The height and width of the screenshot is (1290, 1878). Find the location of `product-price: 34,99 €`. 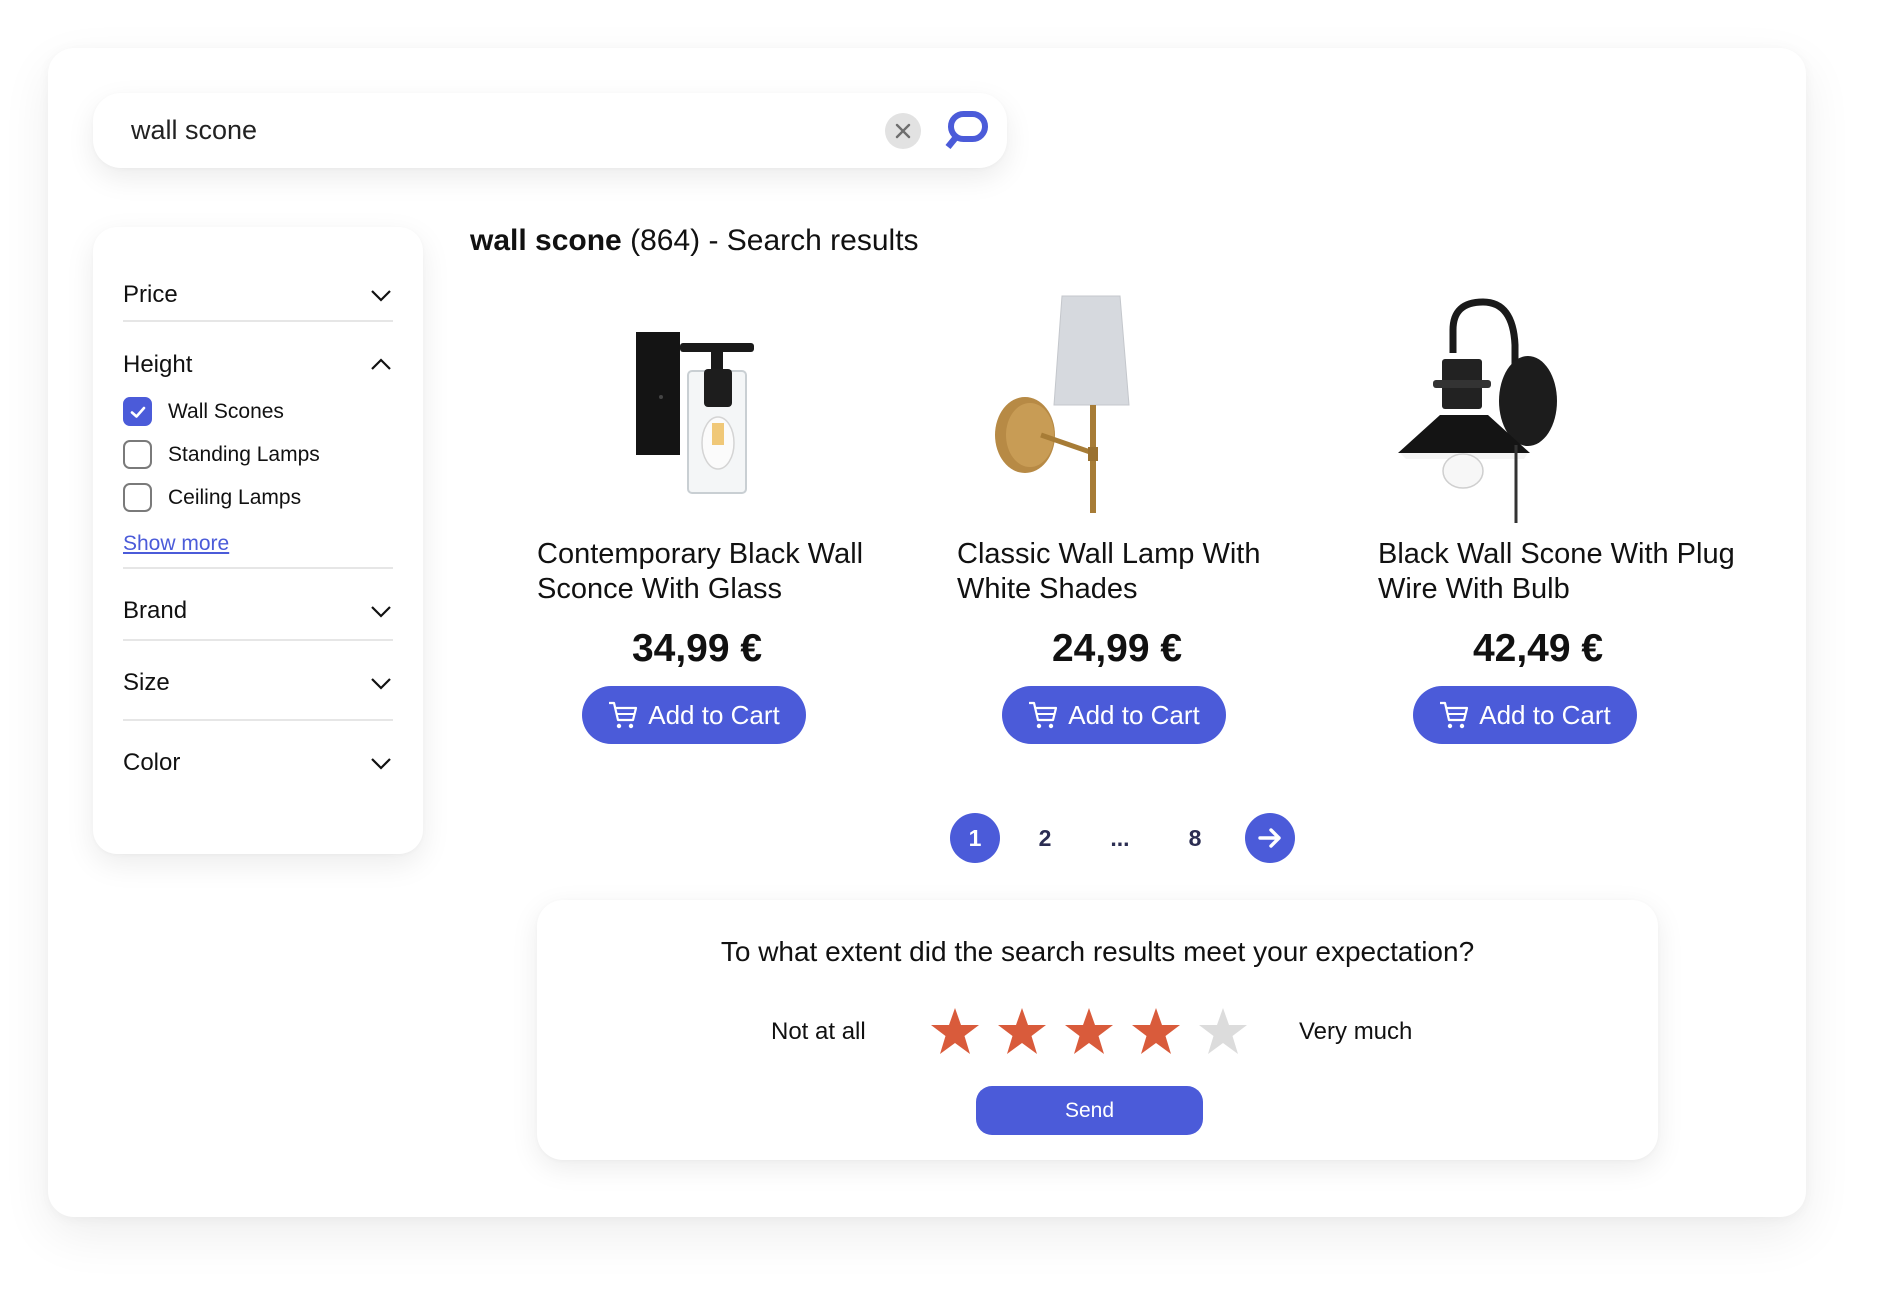

product-price: 34,99 € is located at coordinates (697, 648).